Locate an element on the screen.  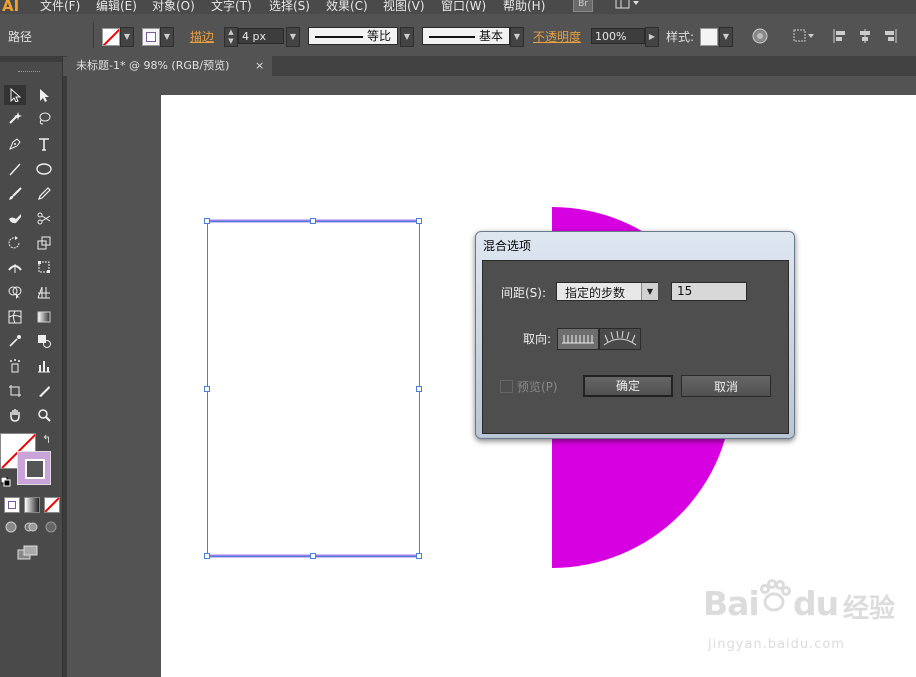
spacing-select: 指定的步数 ▼ is located at coordinates (607, 291).